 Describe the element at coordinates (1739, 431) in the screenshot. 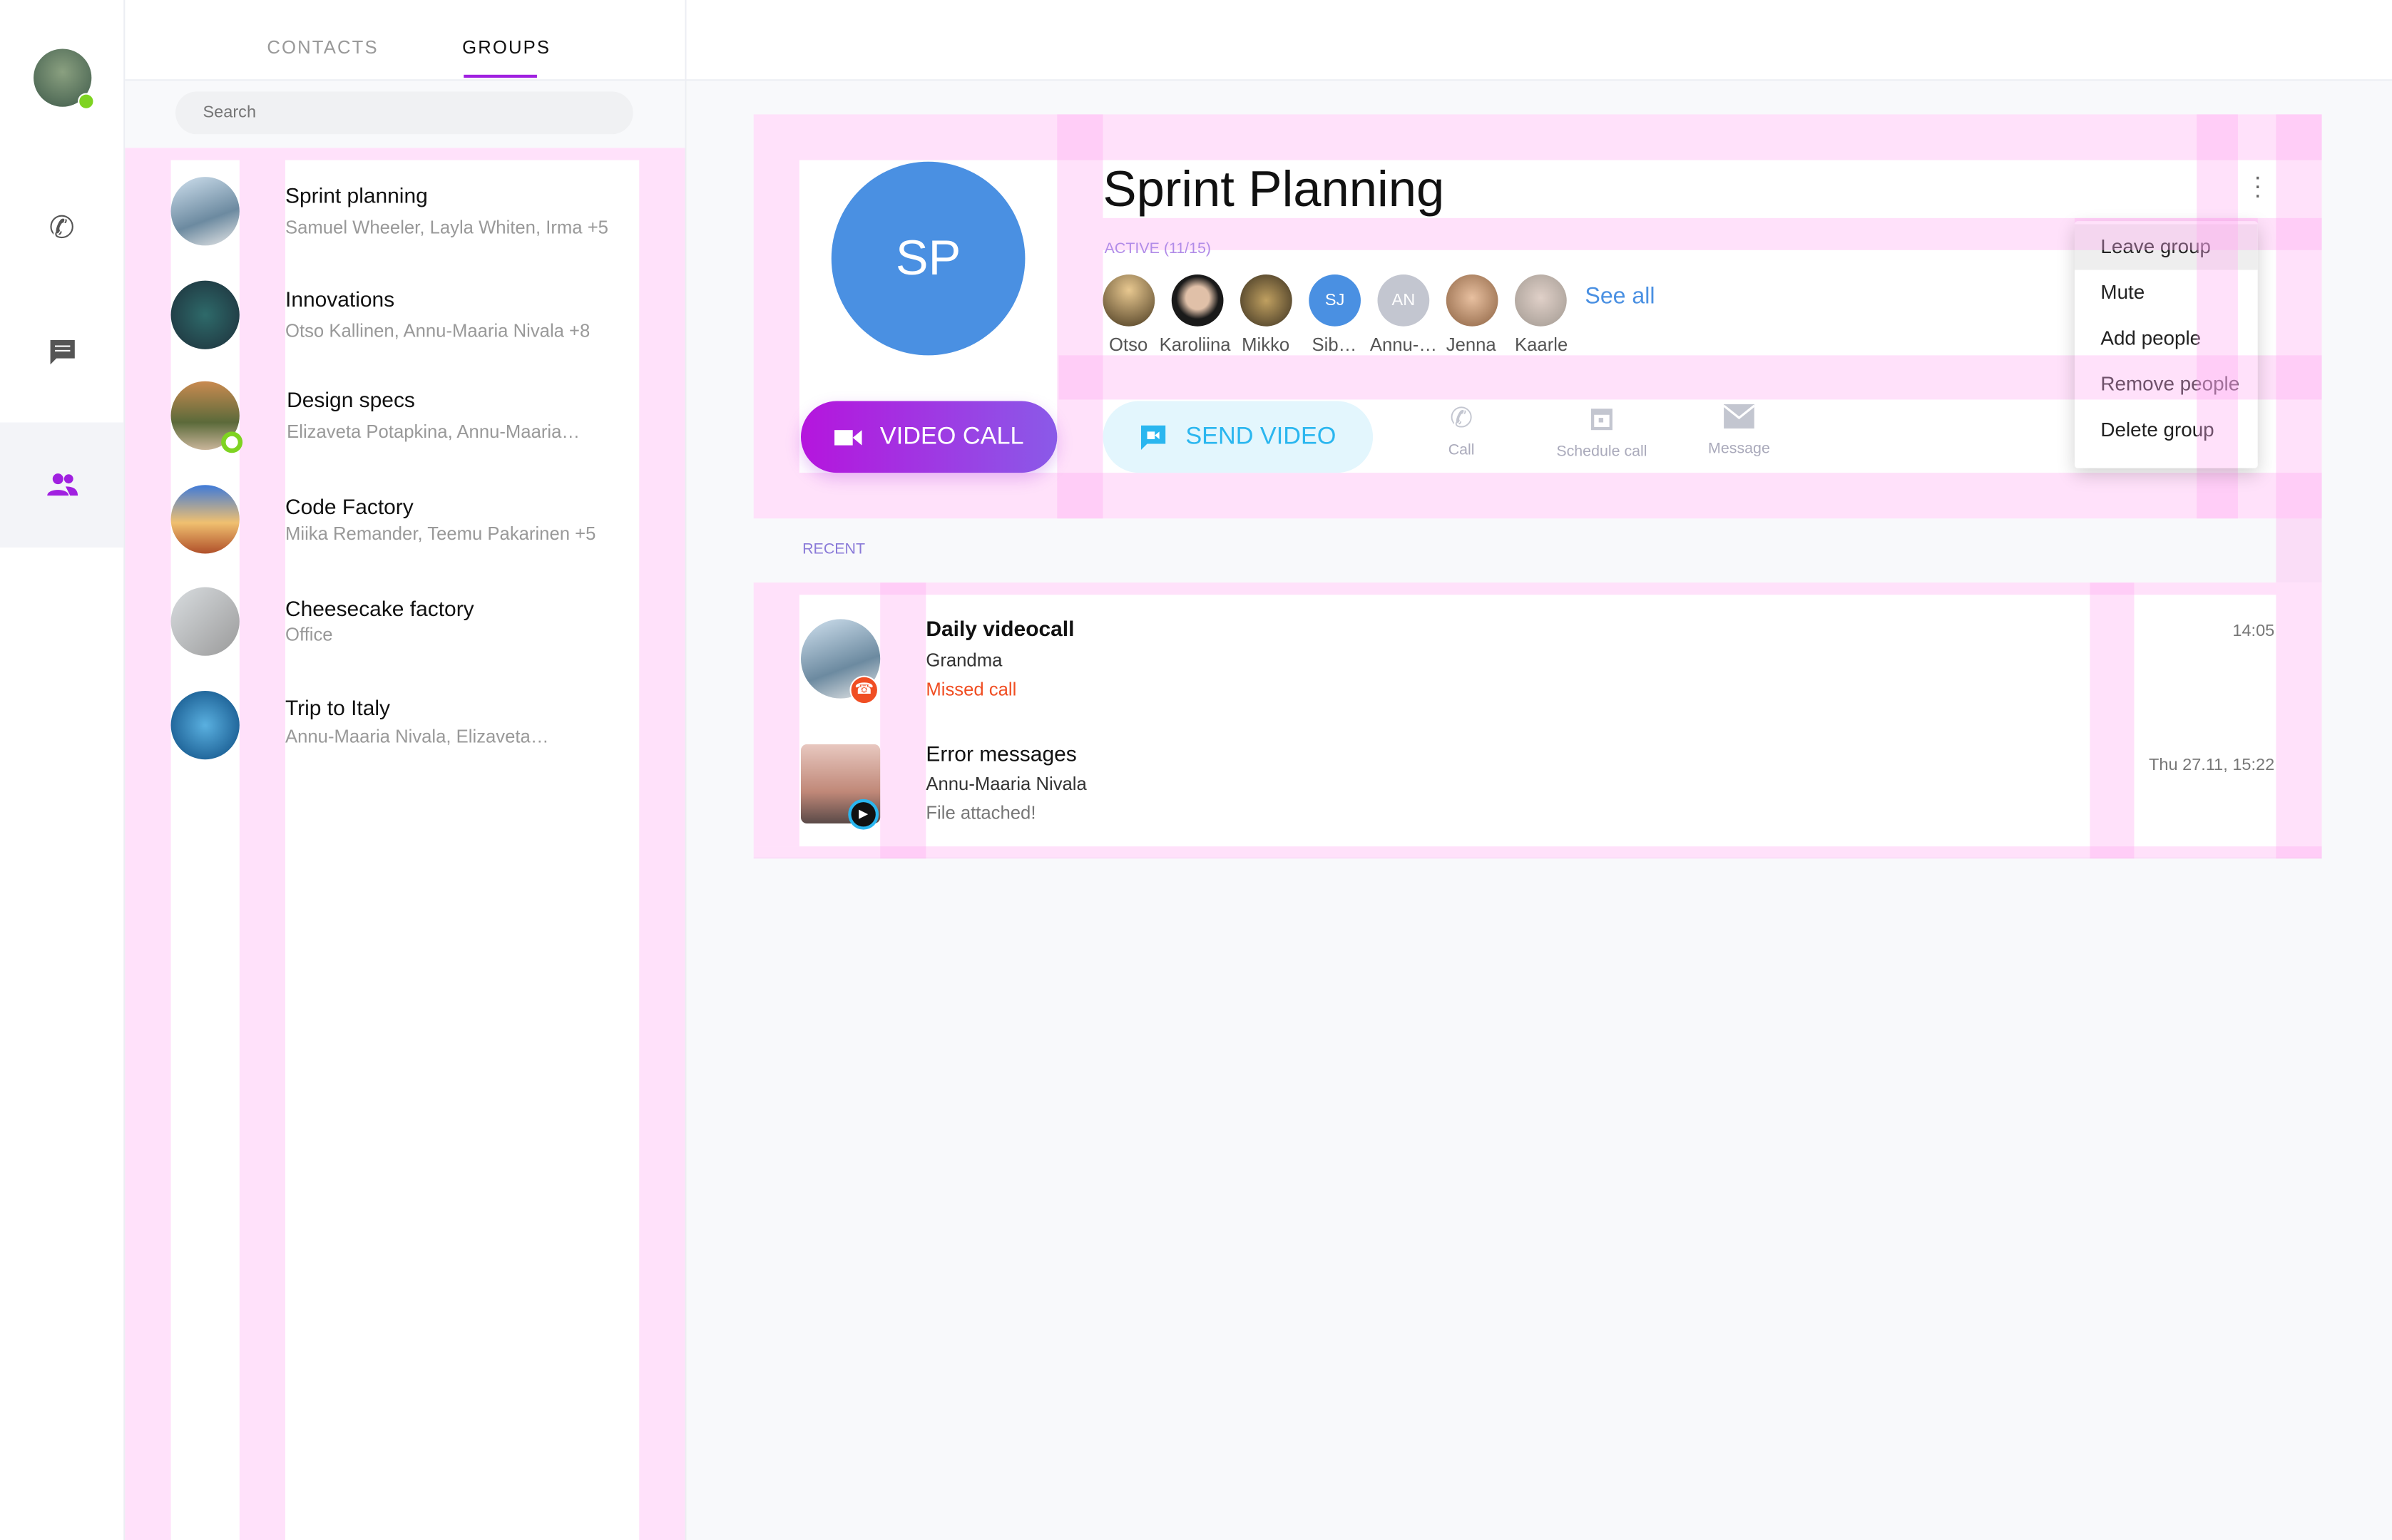

I see `message-action: Message` at that location.